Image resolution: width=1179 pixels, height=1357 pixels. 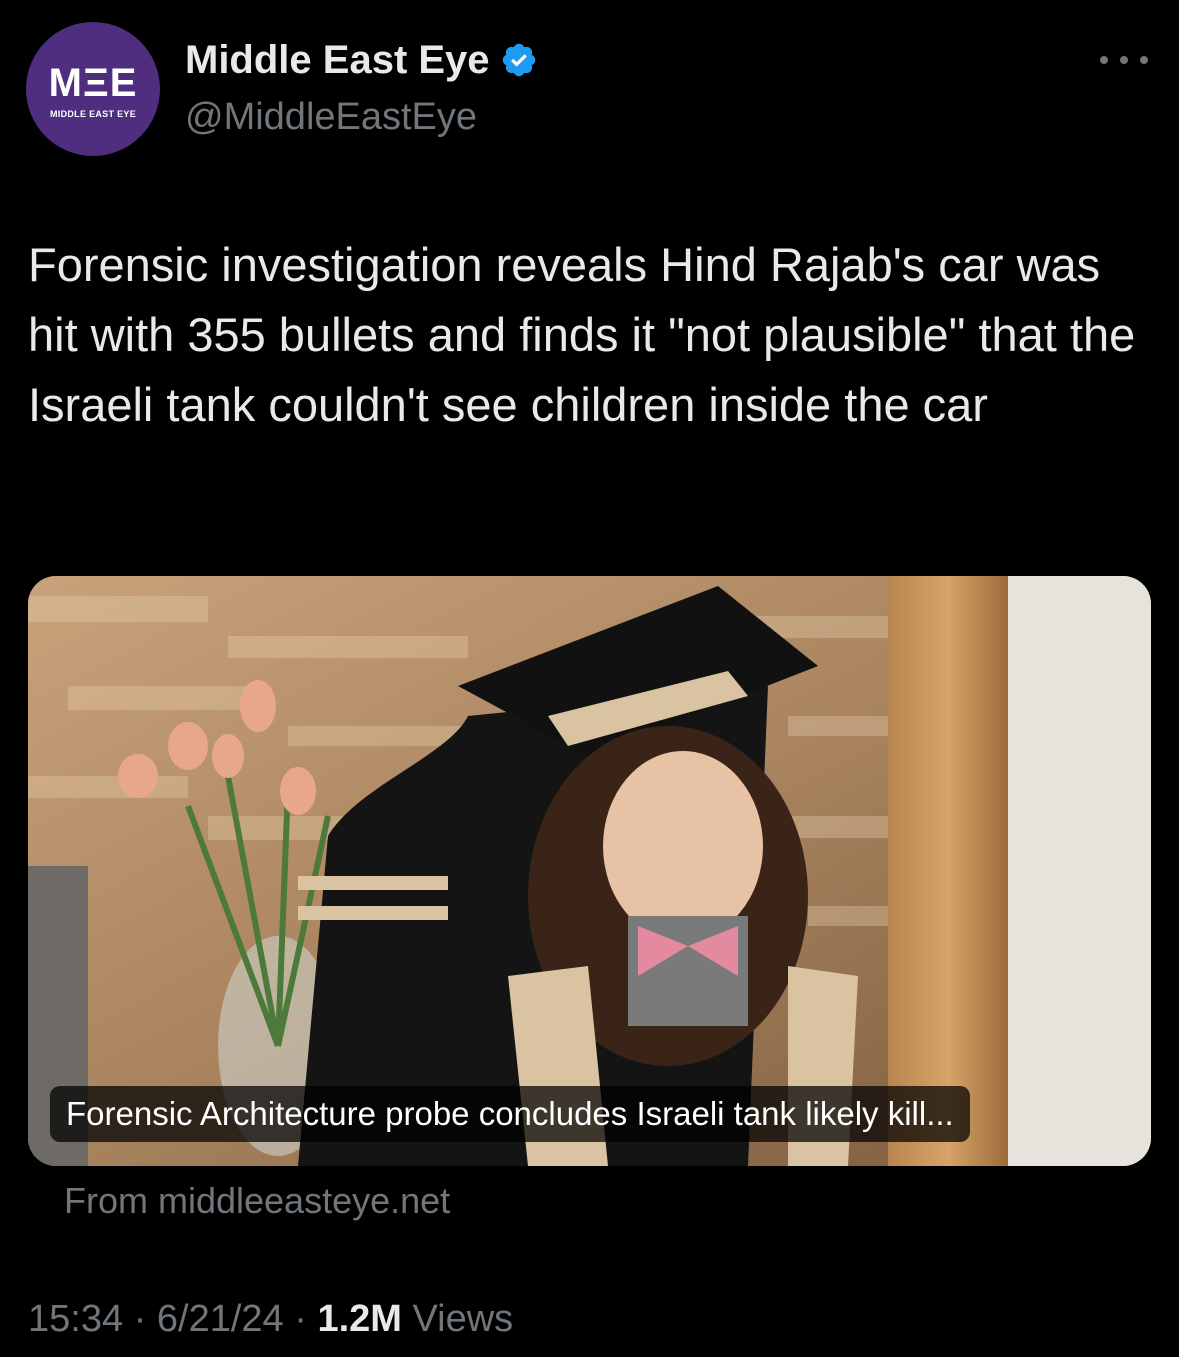 I want to click on author-handle: @MiddleEastEye, so click(x=331, y=117).